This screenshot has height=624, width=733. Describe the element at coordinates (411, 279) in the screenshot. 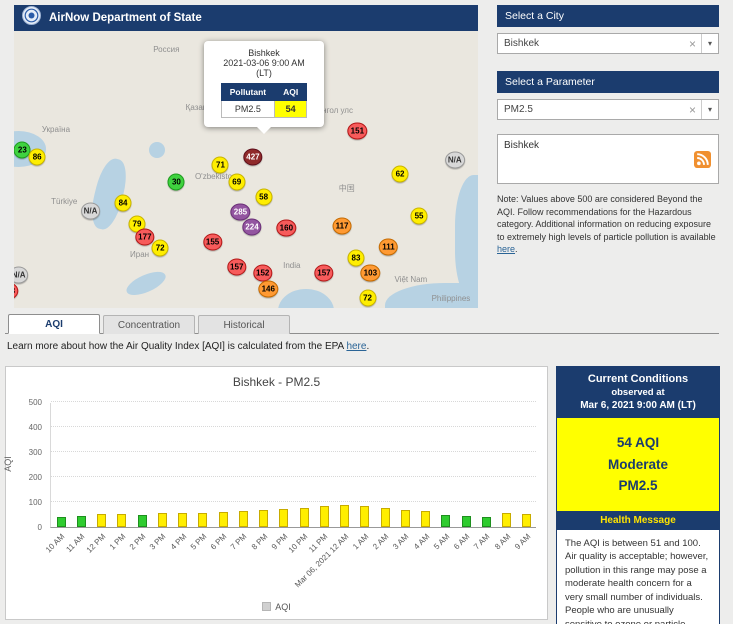

I see `map-place-label: Việt Nam` at that location.